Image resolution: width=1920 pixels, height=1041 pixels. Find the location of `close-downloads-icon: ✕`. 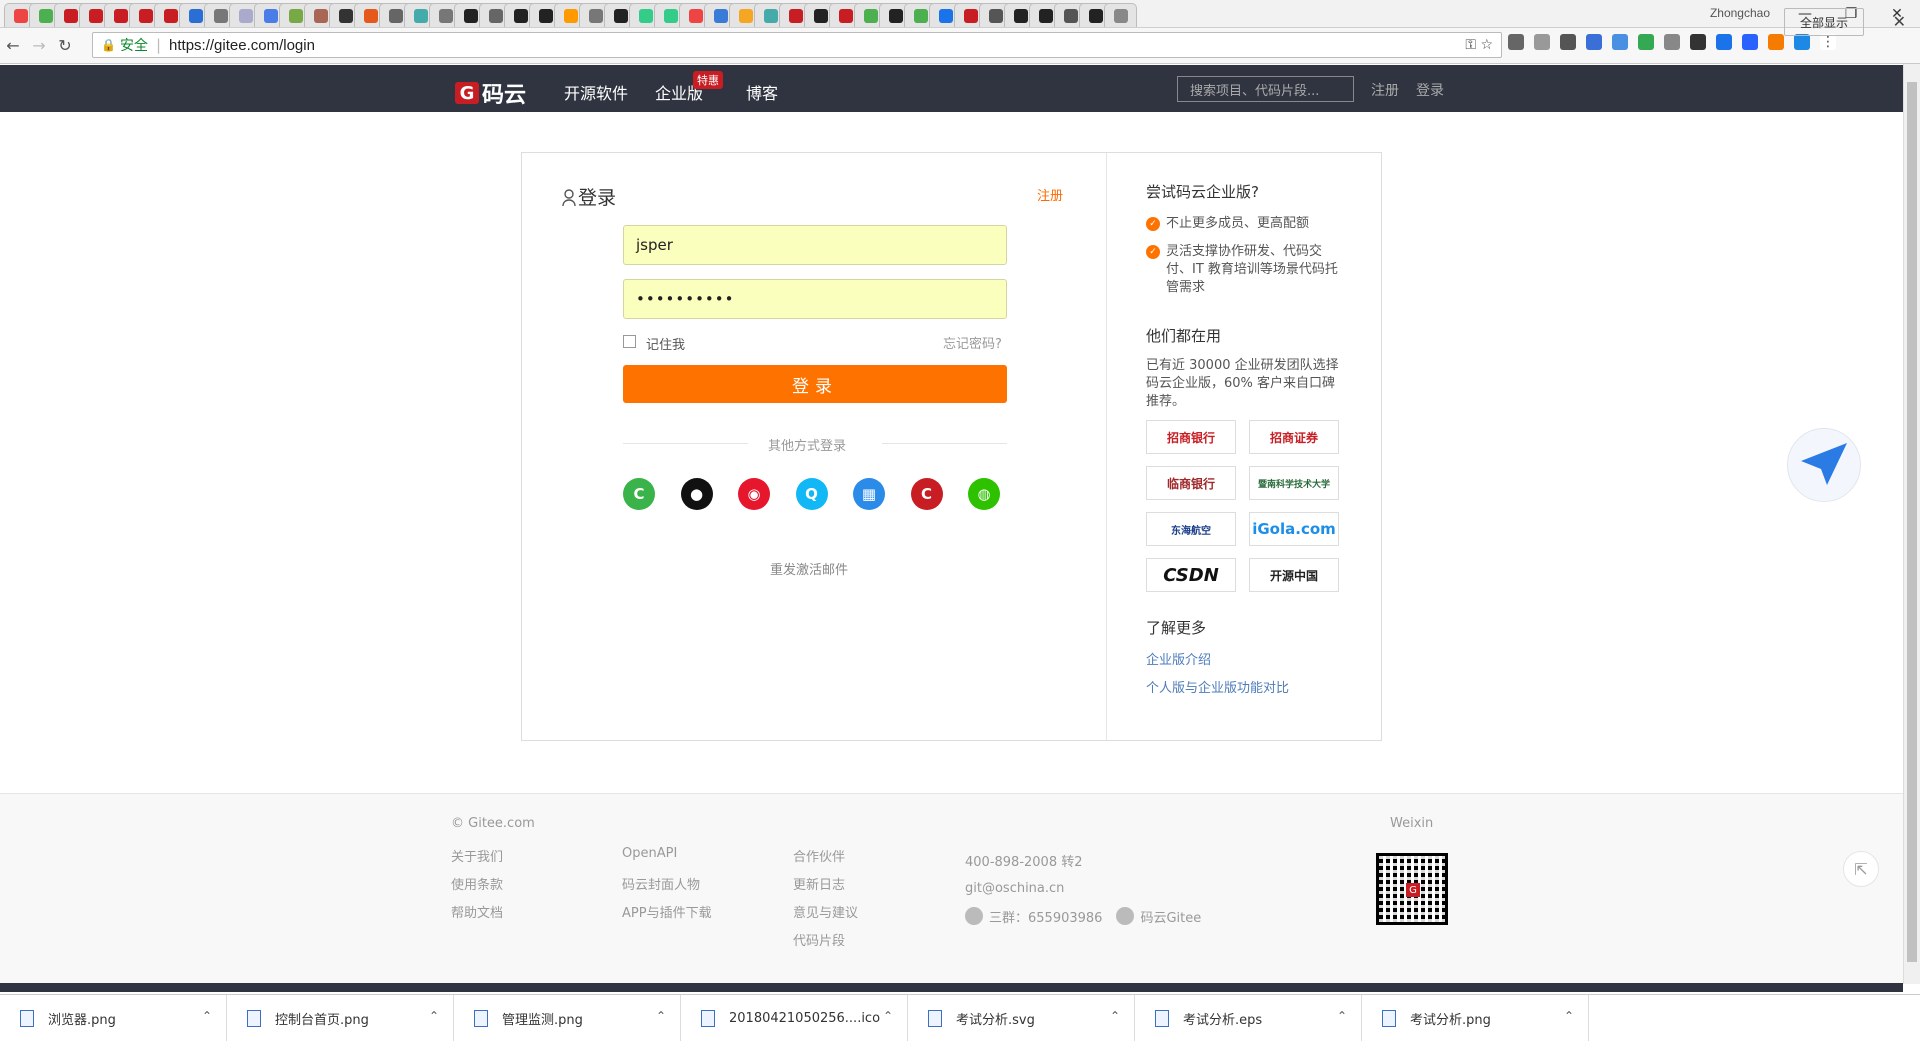

close-downloads-icon: ✕ is located at coordinates (1899, 21).